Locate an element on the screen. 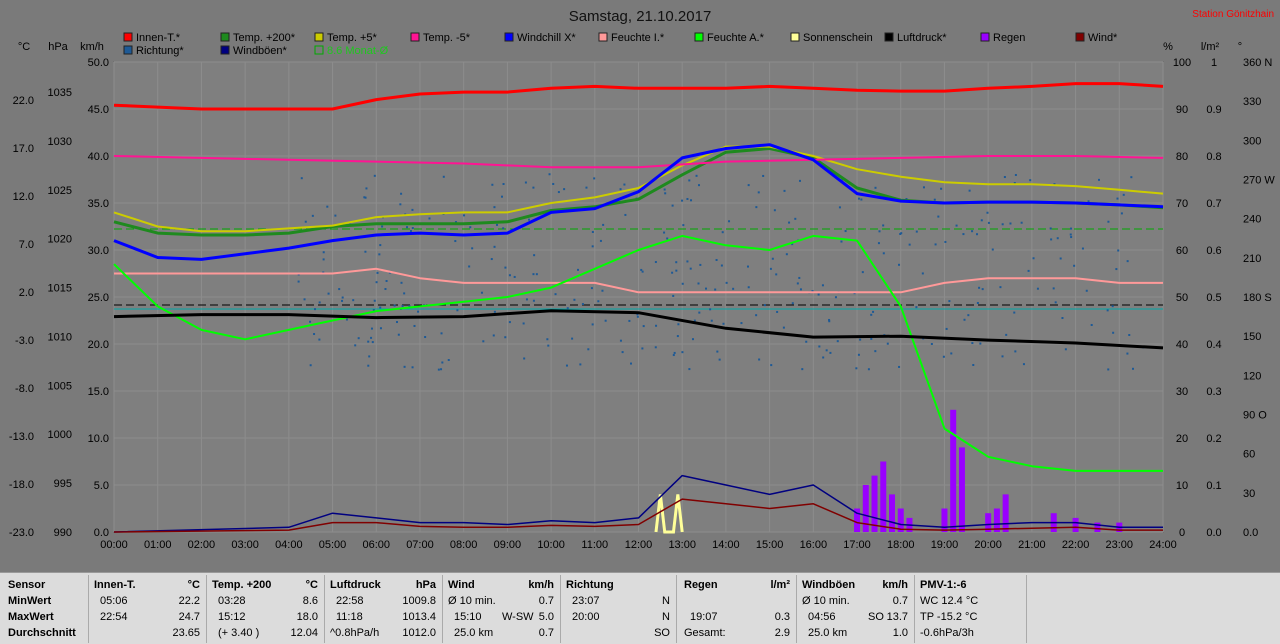 This screenshot has height=644, width=1280. humidity-tick-label: 30 is located at coordinates (1182, 392).